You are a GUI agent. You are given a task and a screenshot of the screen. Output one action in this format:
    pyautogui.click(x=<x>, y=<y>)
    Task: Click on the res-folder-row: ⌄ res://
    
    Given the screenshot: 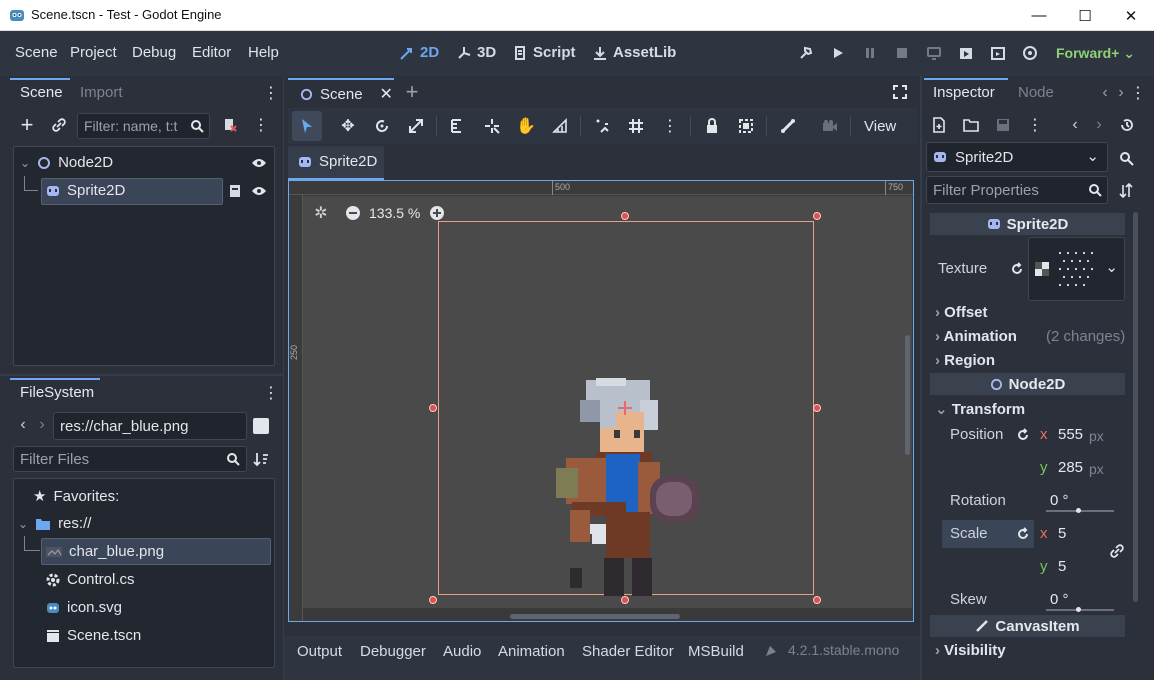 What is the action you would take?
    pyautogui.click(x=54, y=523)
    